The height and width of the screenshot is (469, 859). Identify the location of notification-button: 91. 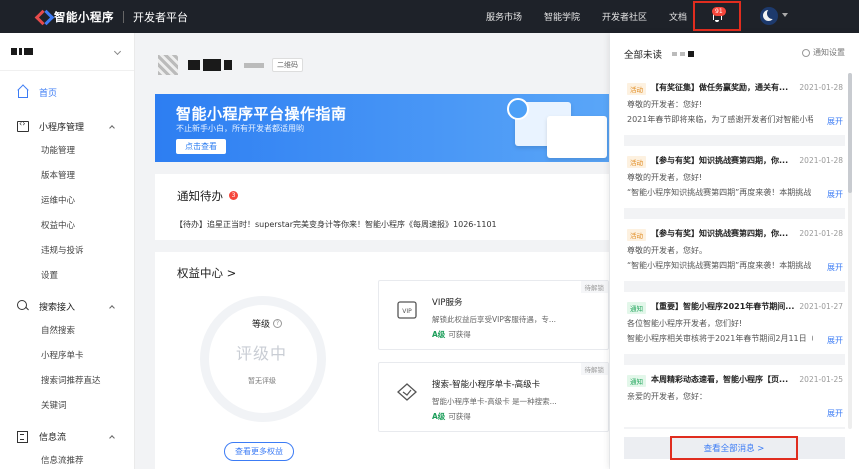
(717, 16).